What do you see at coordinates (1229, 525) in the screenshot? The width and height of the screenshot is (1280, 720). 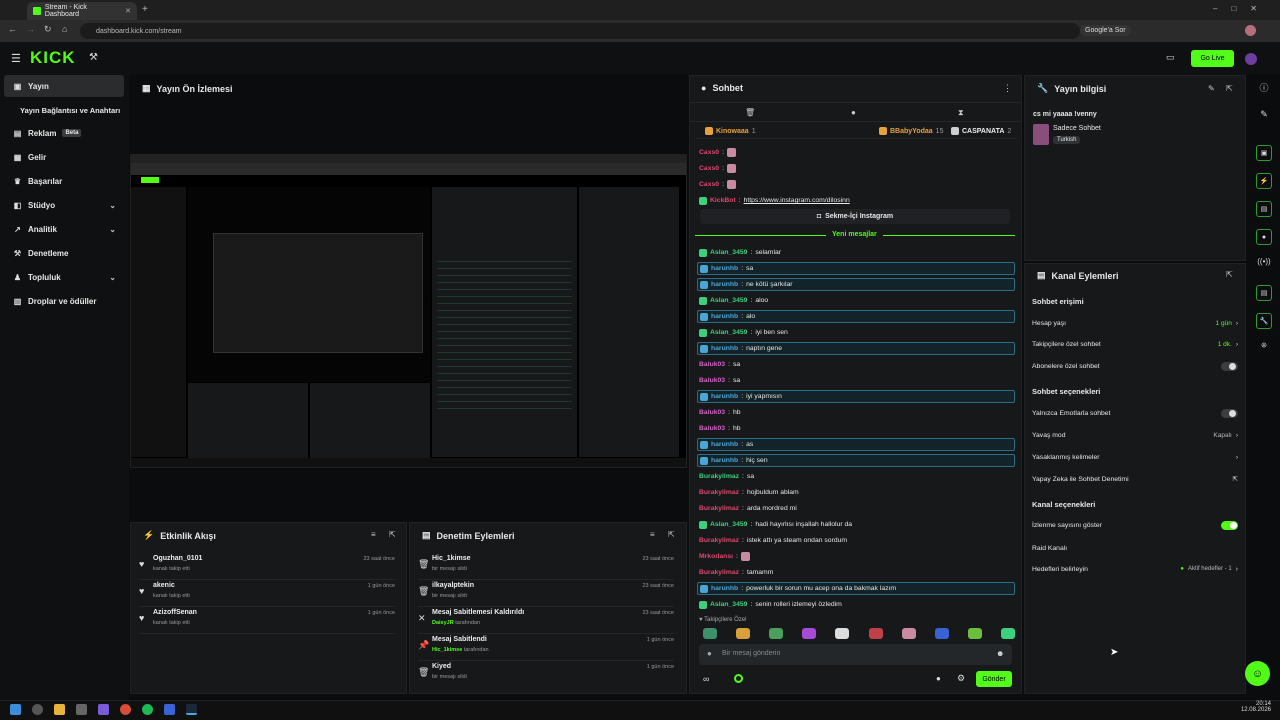 I see `show-viewers-toggle` at bounding box center [1229, 525].